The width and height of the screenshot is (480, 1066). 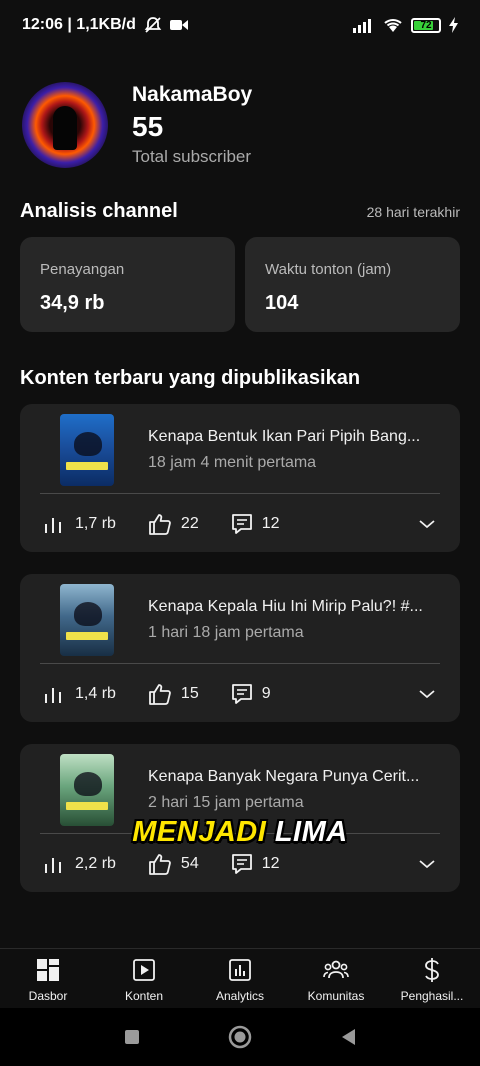 I want to click on content-icon, so click(x=144, y=970).